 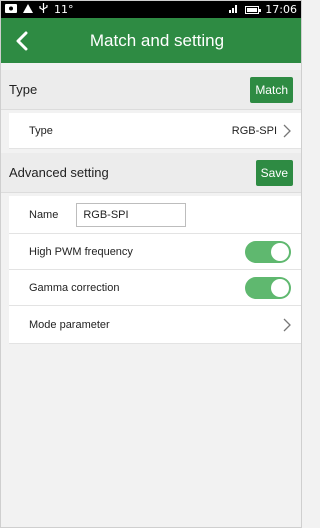 I want to click on type-section-header: Type Match, so click(x=151, y=90).